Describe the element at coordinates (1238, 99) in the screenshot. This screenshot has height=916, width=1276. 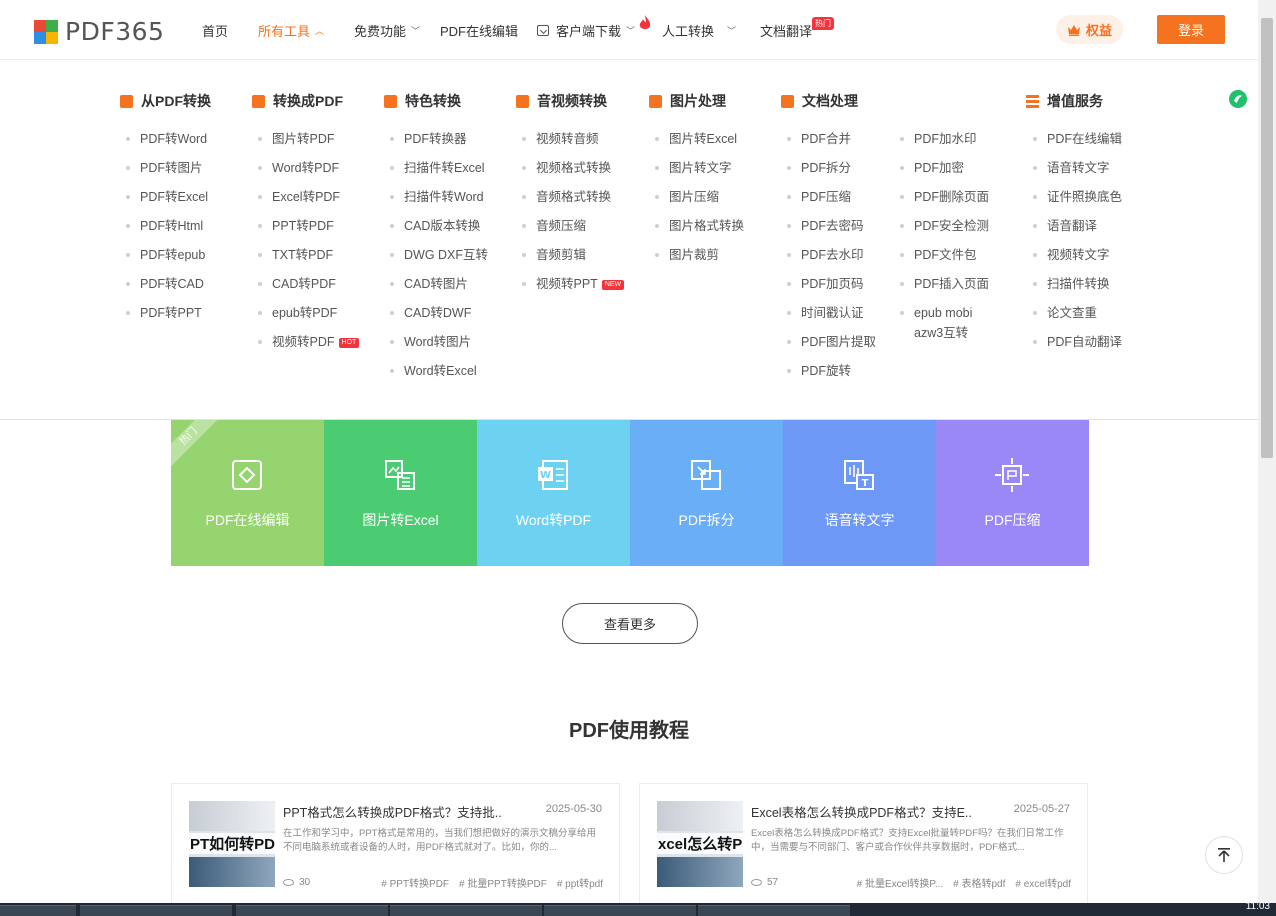
I see `assistant-logo-icon` at that location.